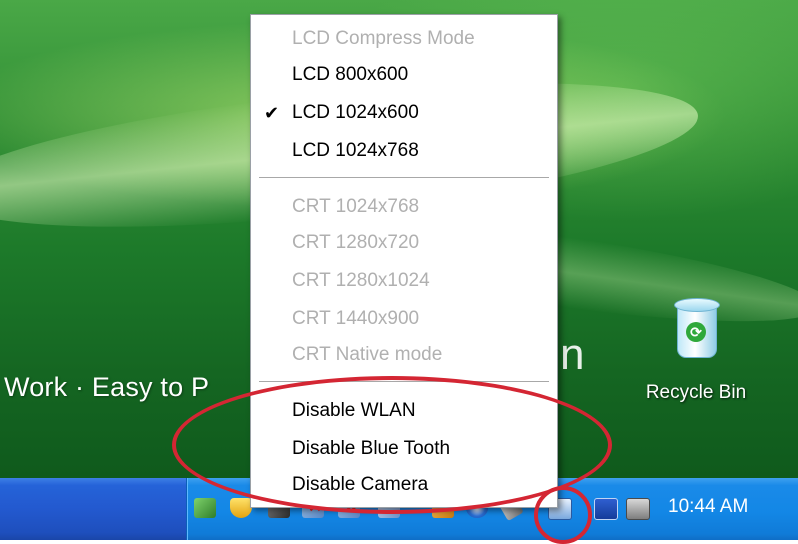 The image size is (798, 544). Describe the element at coordinates (404, 75) in the screenshot. I see `menu-item-lcd-800x600: LCD 800x600` at that location.